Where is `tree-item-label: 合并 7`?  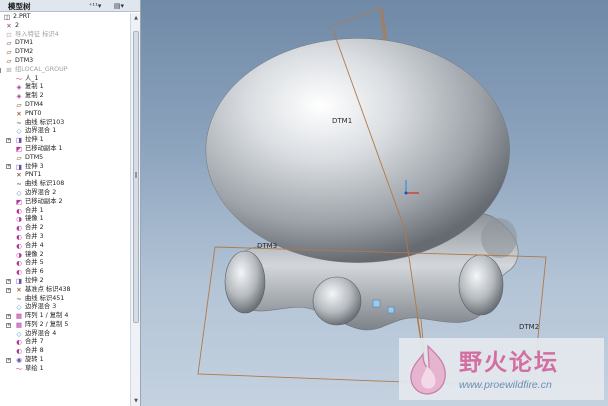
tree-item-label: 合并 7 is located at coordinates (34, 342).